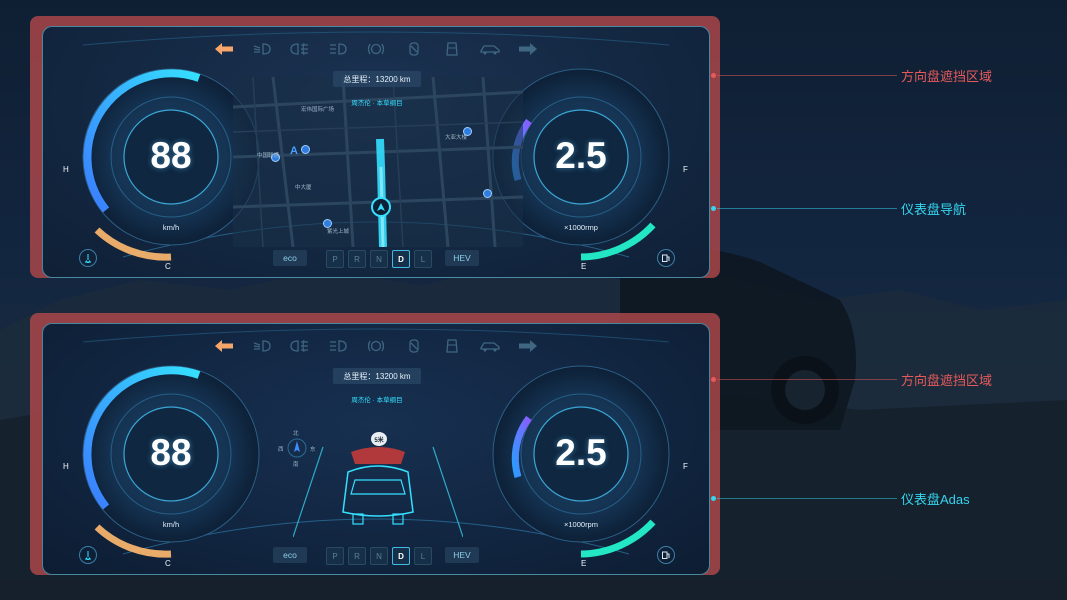 The width and height of the screenshot is (1067, 600). Describe the element at coordinates (294, 151) in the screenshot. I see `compass-north-icon: A` at that location.